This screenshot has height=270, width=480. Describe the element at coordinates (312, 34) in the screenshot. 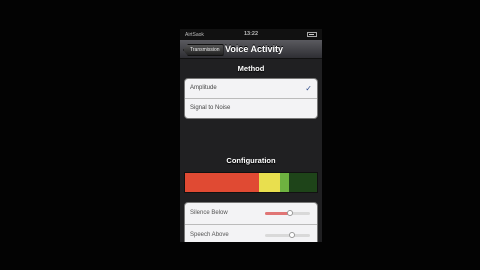

I see `battery-icon` at that location.